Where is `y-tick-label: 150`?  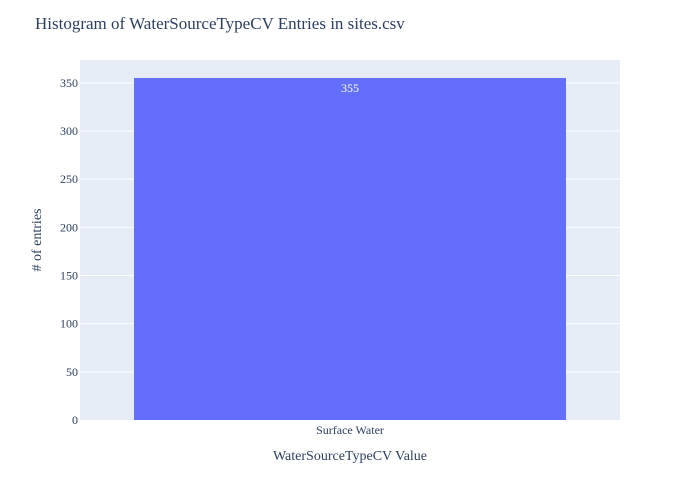
y-tick-label: 150 is located at coordinates (69, 275).